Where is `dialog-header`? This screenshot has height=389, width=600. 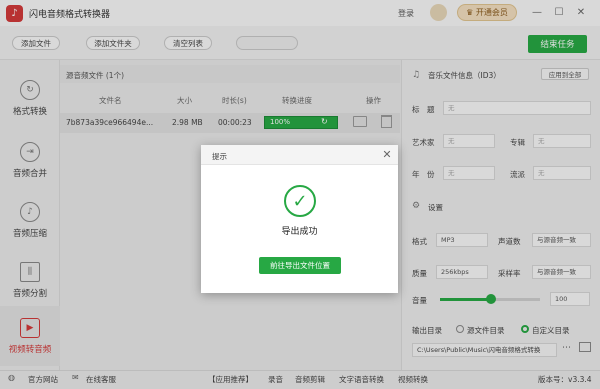
dialog-header is located at coordinates (299, 155).